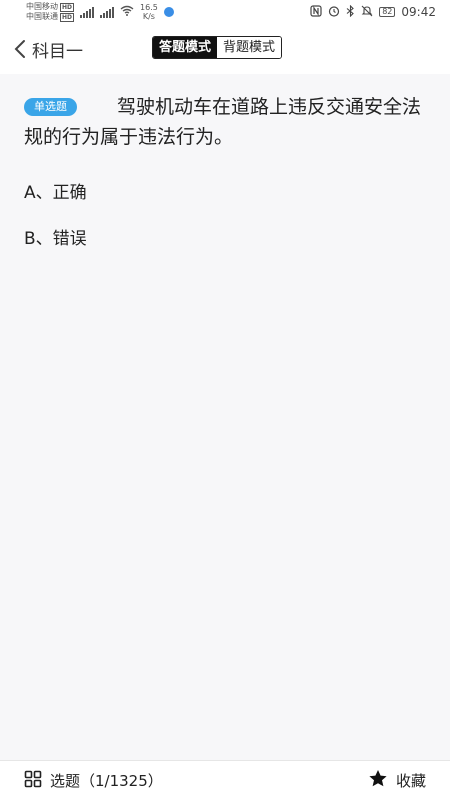 The image size is (450, 800). Describe the element at coordinates (20, 49) in the screenshot. I see `chevron-left-icon` at that location.